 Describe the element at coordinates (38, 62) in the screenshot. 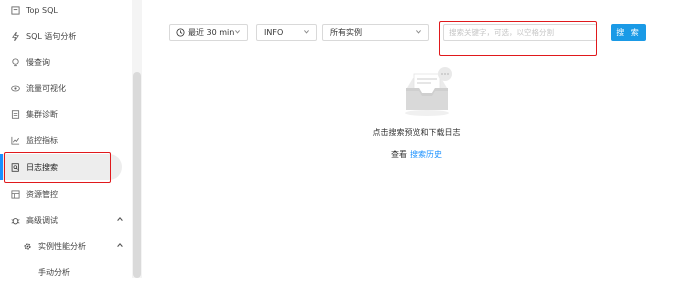

I see `sidebar-item-label: 慢查询` at that location.